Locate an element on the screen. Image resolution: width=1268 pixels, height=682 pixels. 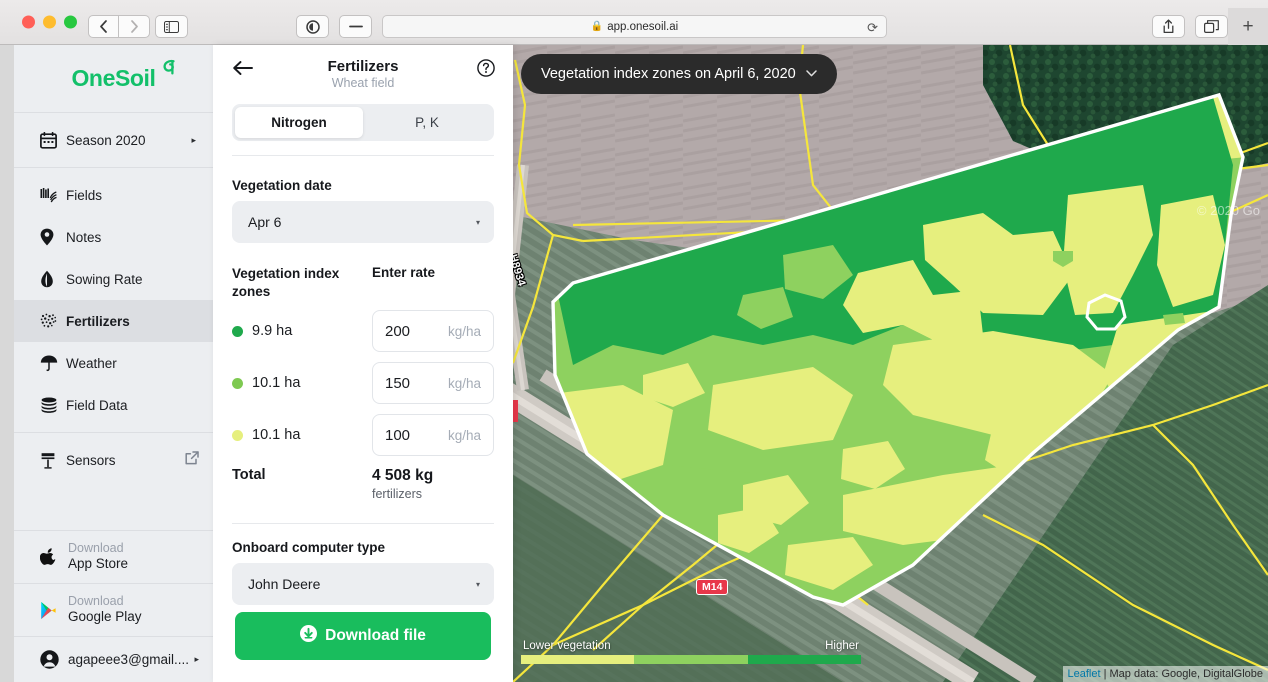
fields-icon is located at coordinates (53, 195).